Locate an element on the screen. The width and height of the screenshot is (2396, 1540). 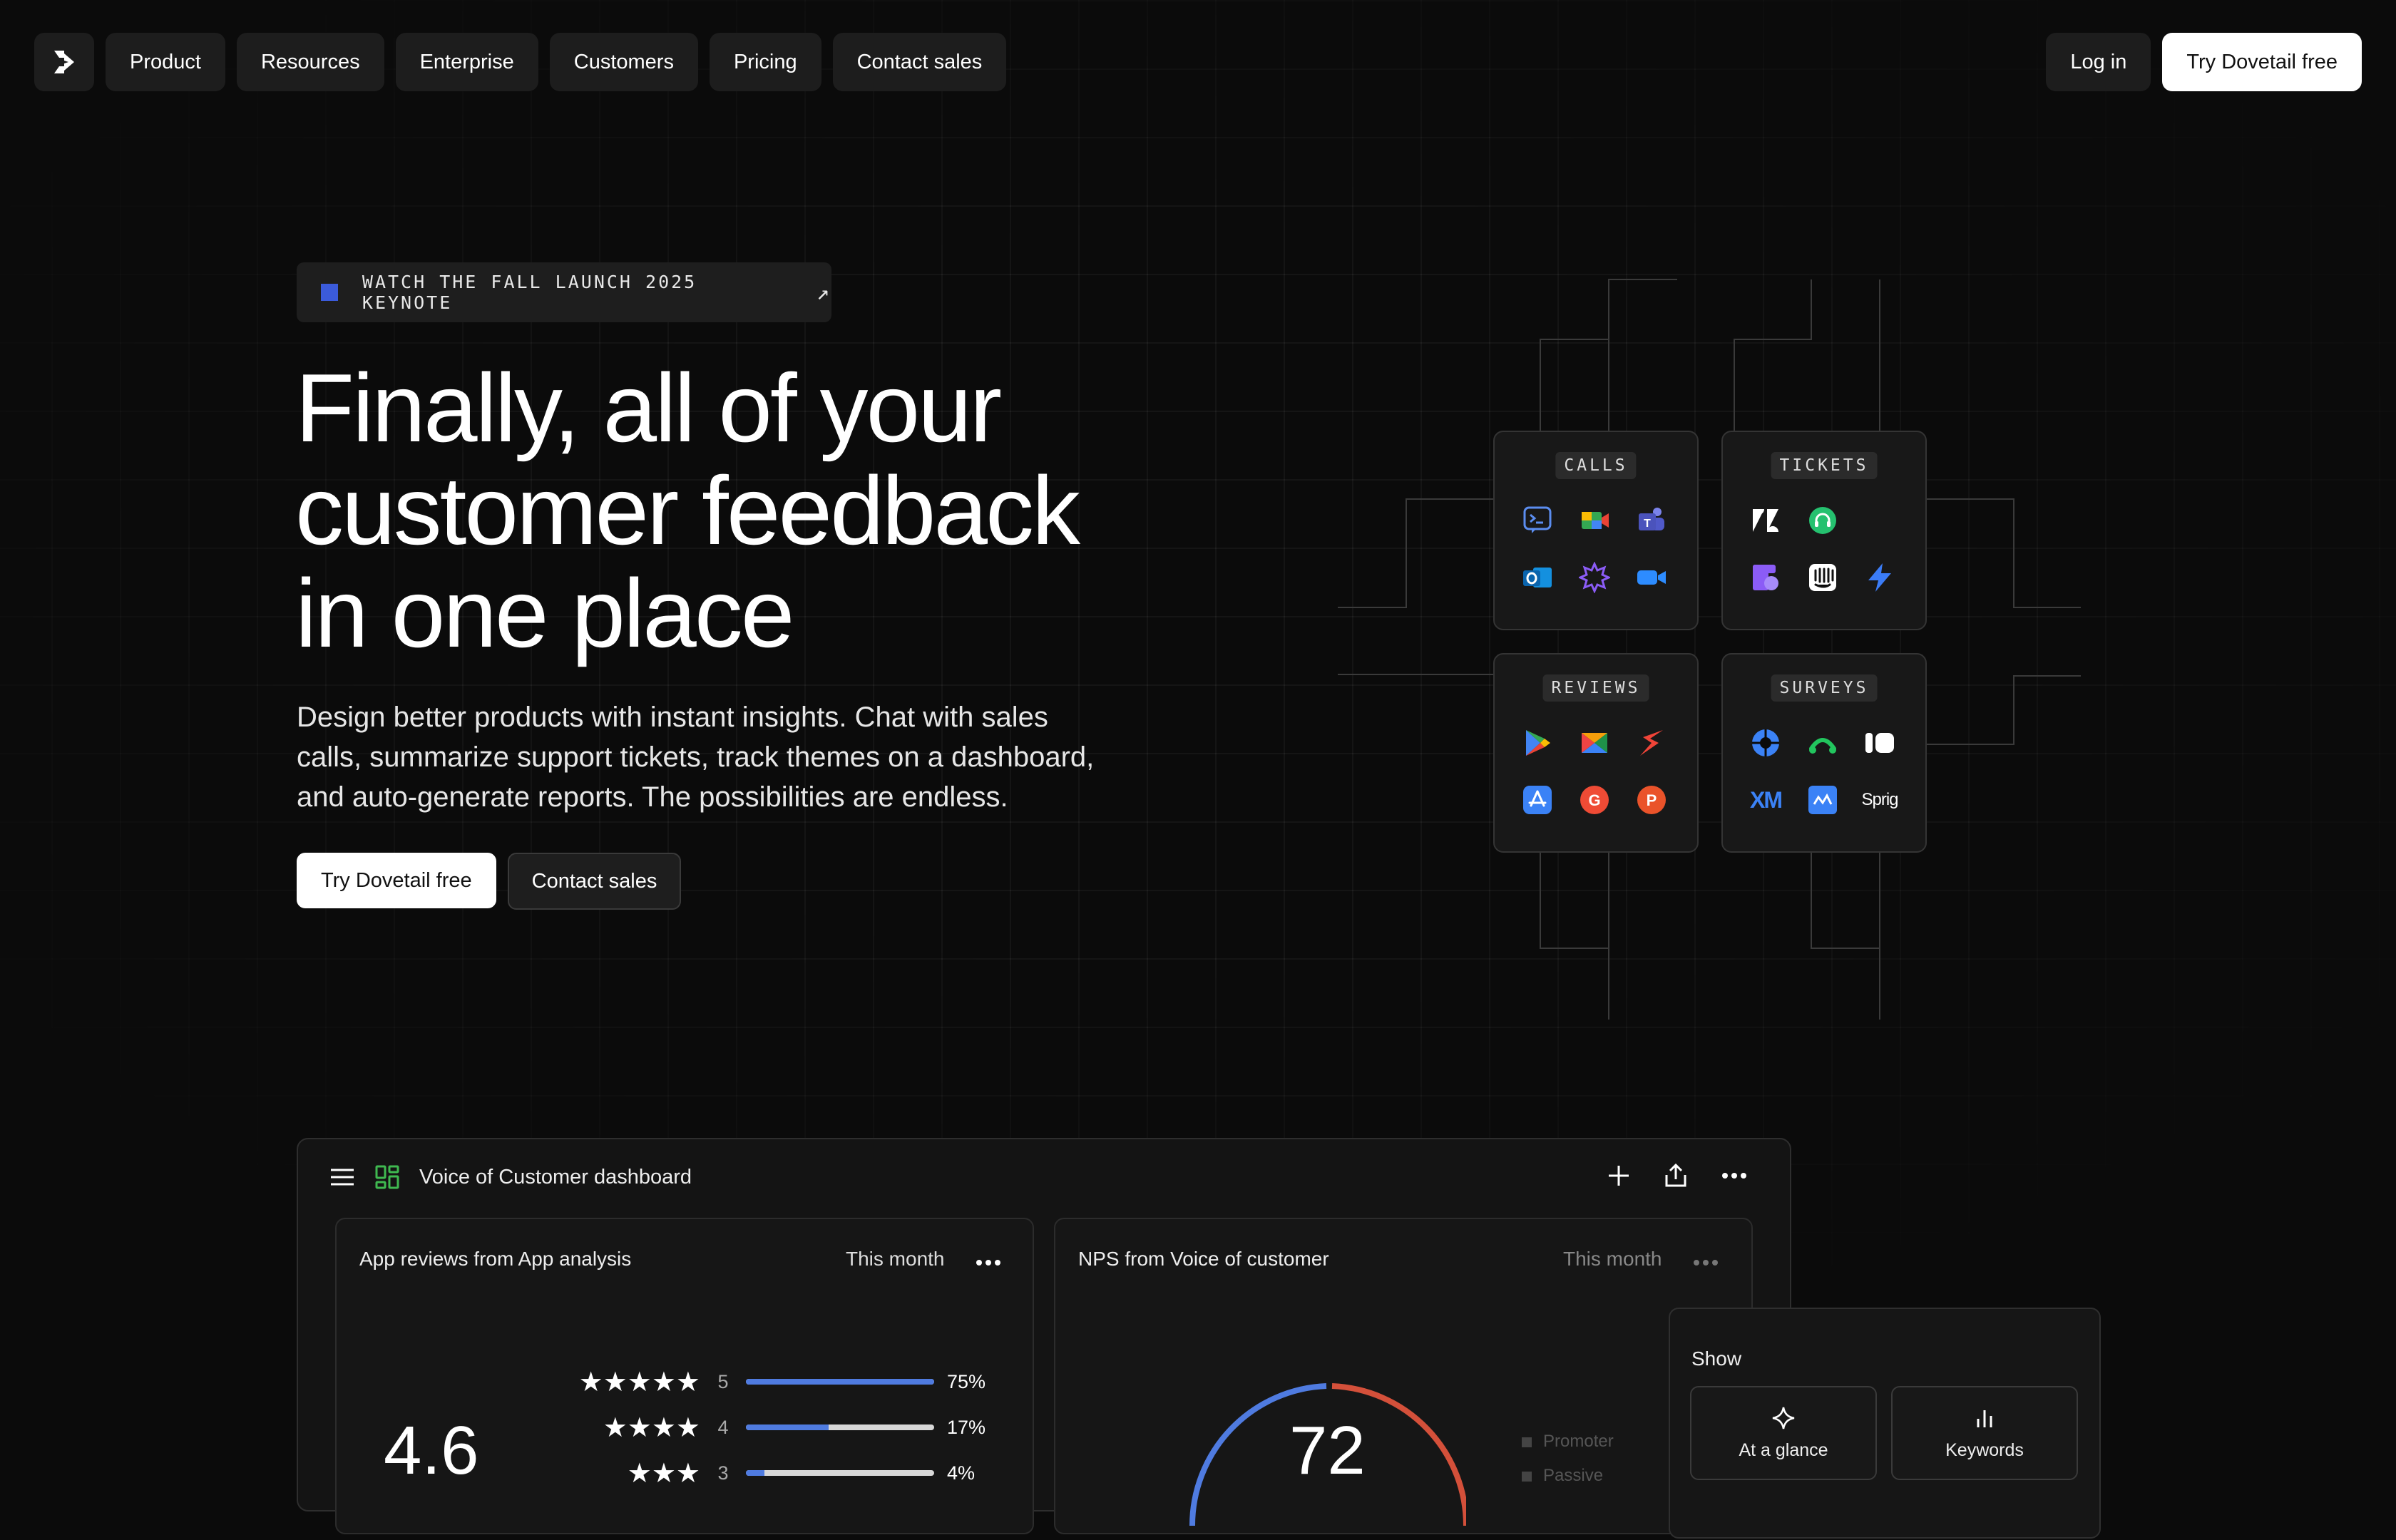
app-reviews-period: This month is located at coordinates (895, 1259).